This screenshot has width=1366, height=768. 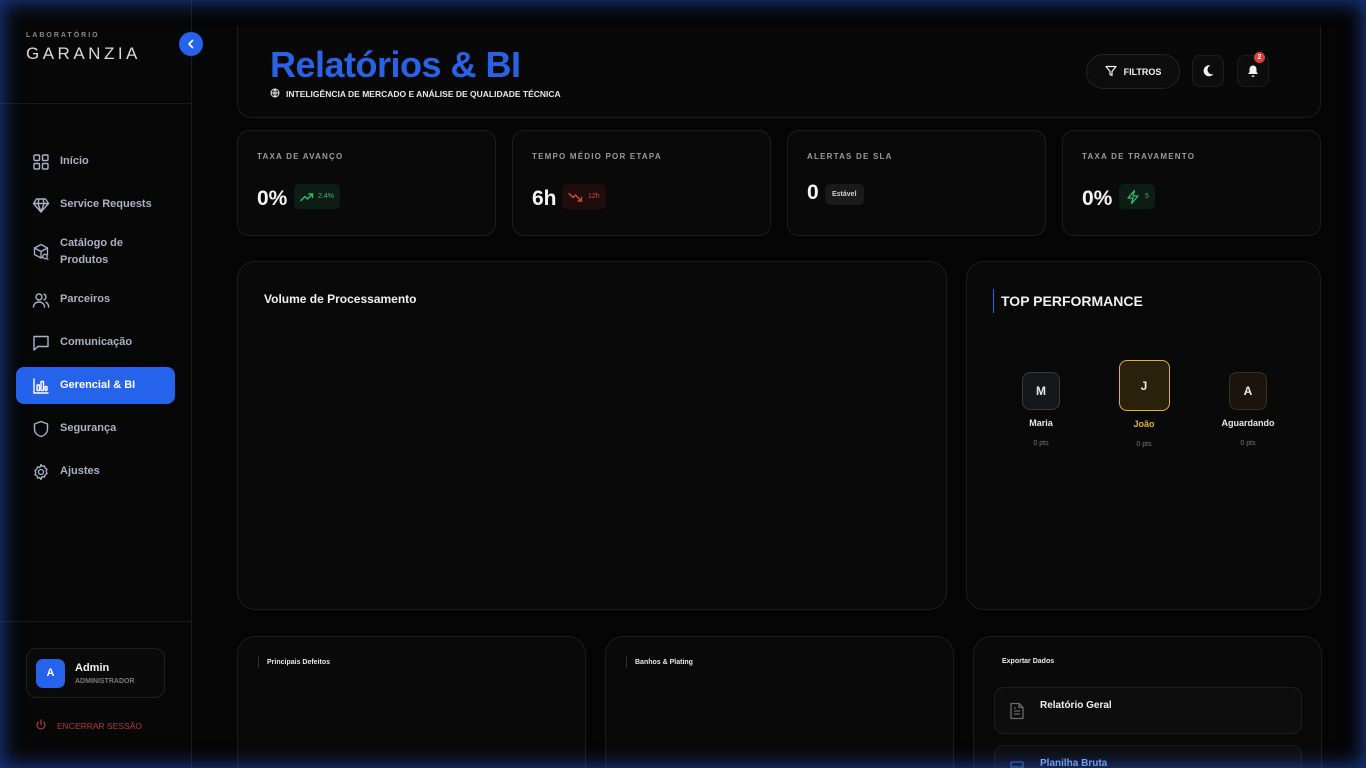 What do you see at coordinates (63, 35) in the screenshot?
I see `brand-caption: LABORATÓRIO` at bounding box center [63, 35].